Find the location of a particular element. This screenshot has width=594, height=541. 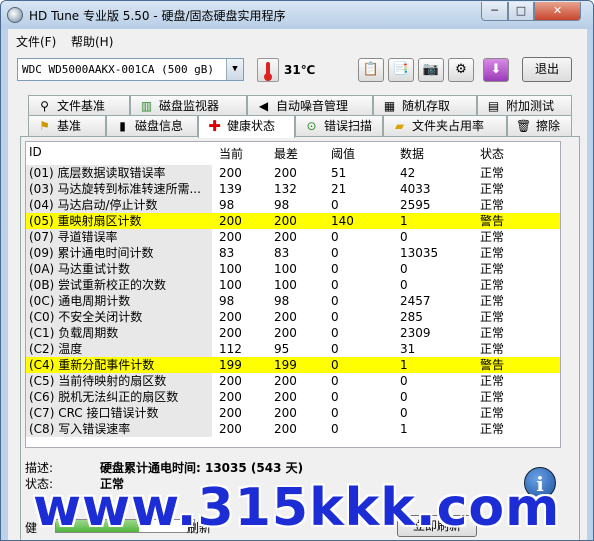

refresh-now-button: 立即刷新 is located at coordinates (437, 526).